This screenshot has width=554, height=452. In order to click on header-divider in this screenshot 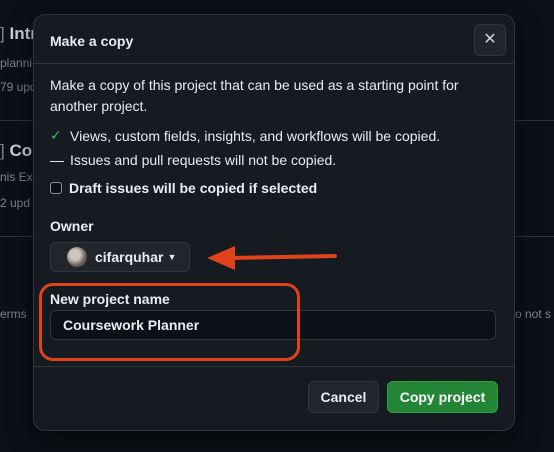, I will do `click(274, 63)`.